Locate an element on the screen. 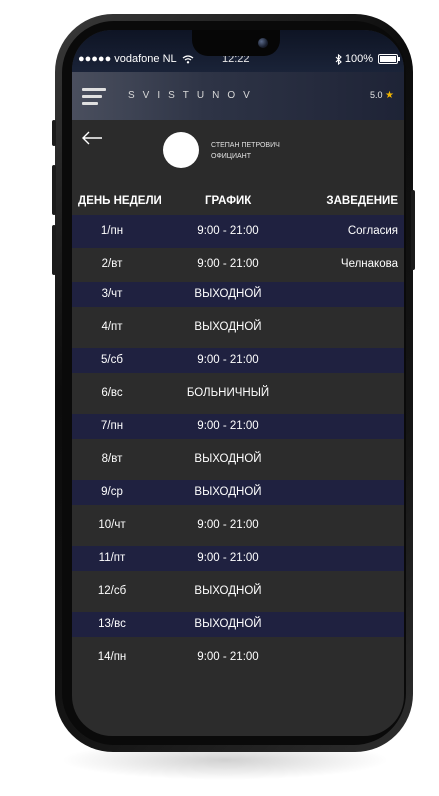 This screenshot has height=796, width=439. wifi-icon is located at coordinates (188, 59).